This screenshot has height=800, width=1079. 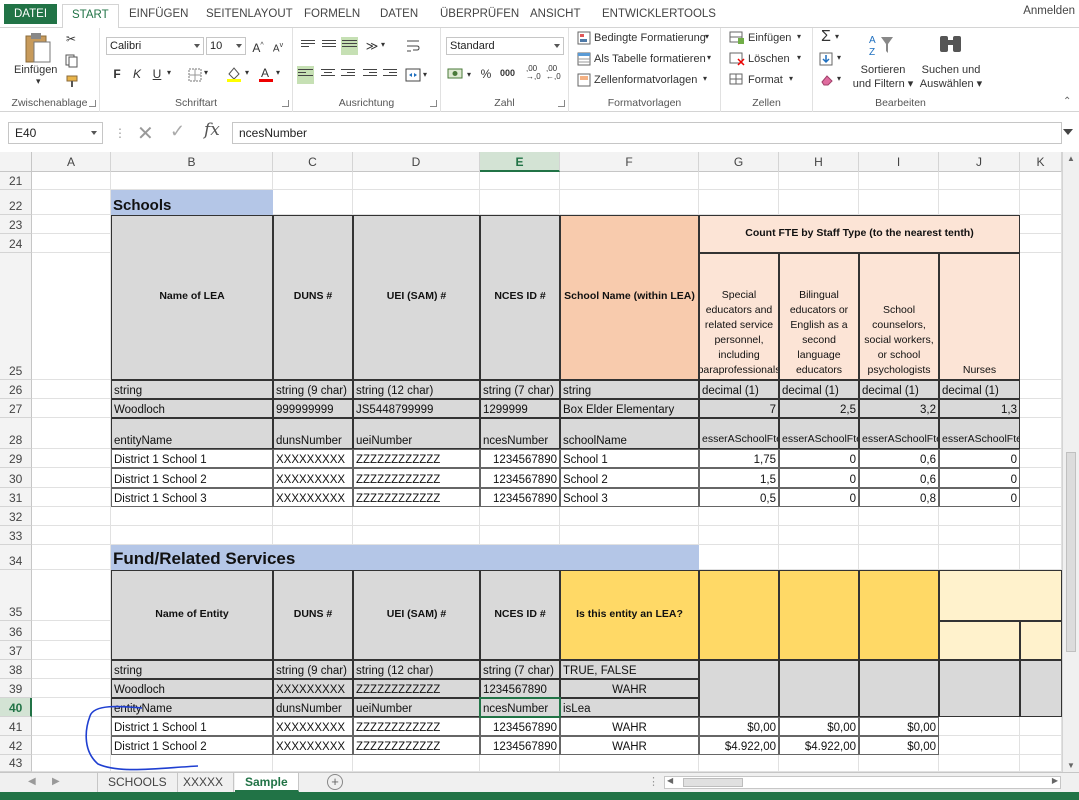 I want to click on fund-field-cell: ncesNumber, so click(x=520, y=707).